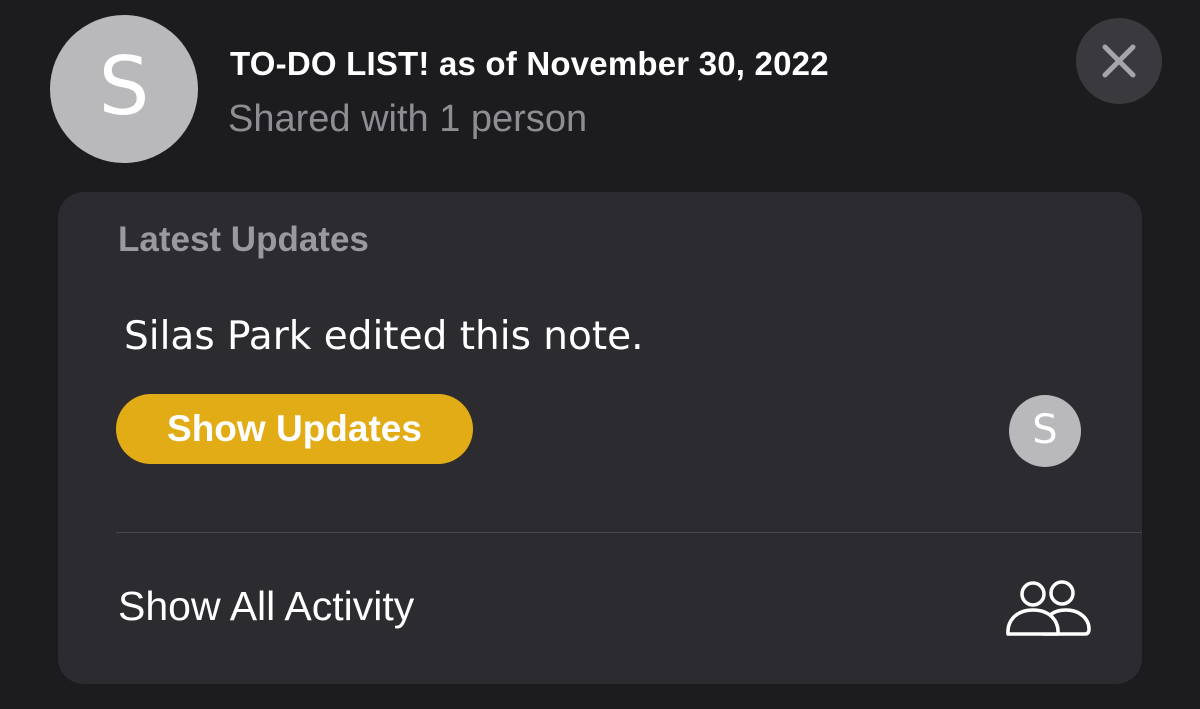 This screenshot has height=709, width=1200. Describe the element at coordinates (243, 239) in the screenshot. I see `latest-updates-heading: Latest Updates` at that location.